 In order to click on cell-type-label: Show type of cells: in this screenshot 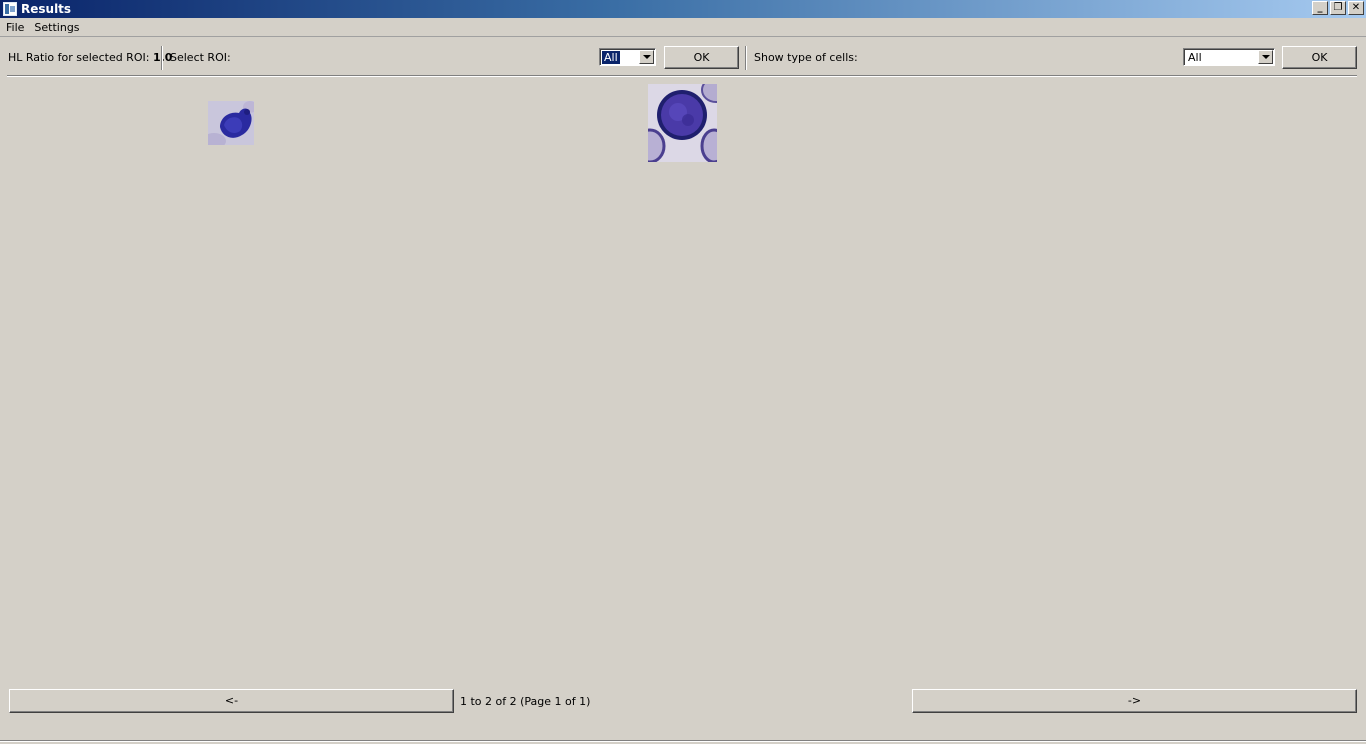, I will do `click(806, 57)`.